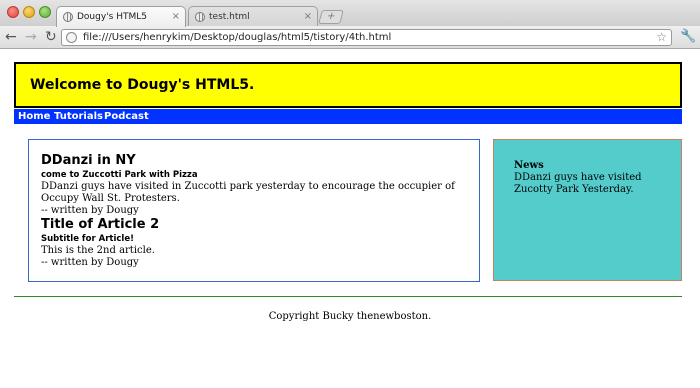 The image size is (700, 388). What do you see at coordinates (51, 37) in the screenshot?
I see `reload-icon: ↻` at bounding box center [51, 37].